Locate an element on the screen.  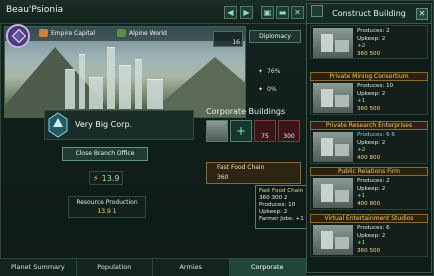
tooltip-cost: 360 300 2 is located at coordinates (273, 198).